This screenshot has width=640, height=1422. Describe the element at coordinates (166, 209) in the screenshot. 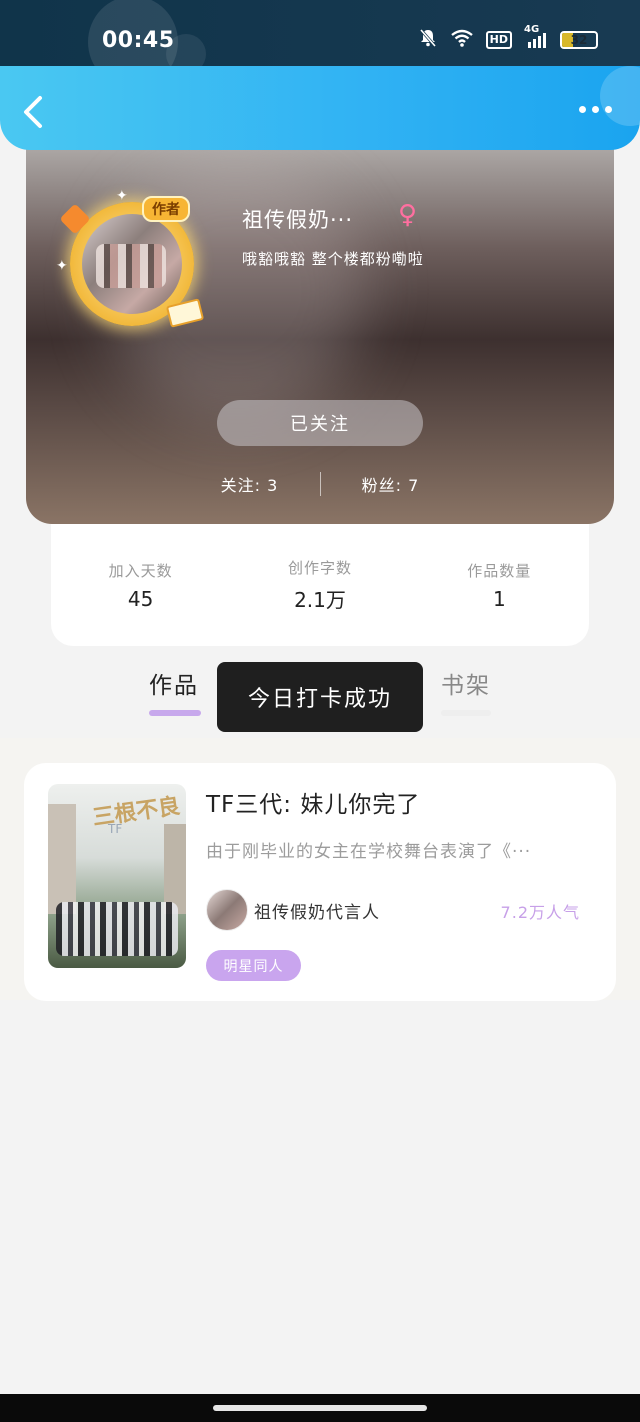

I see `author-badge: 作者` at that location.